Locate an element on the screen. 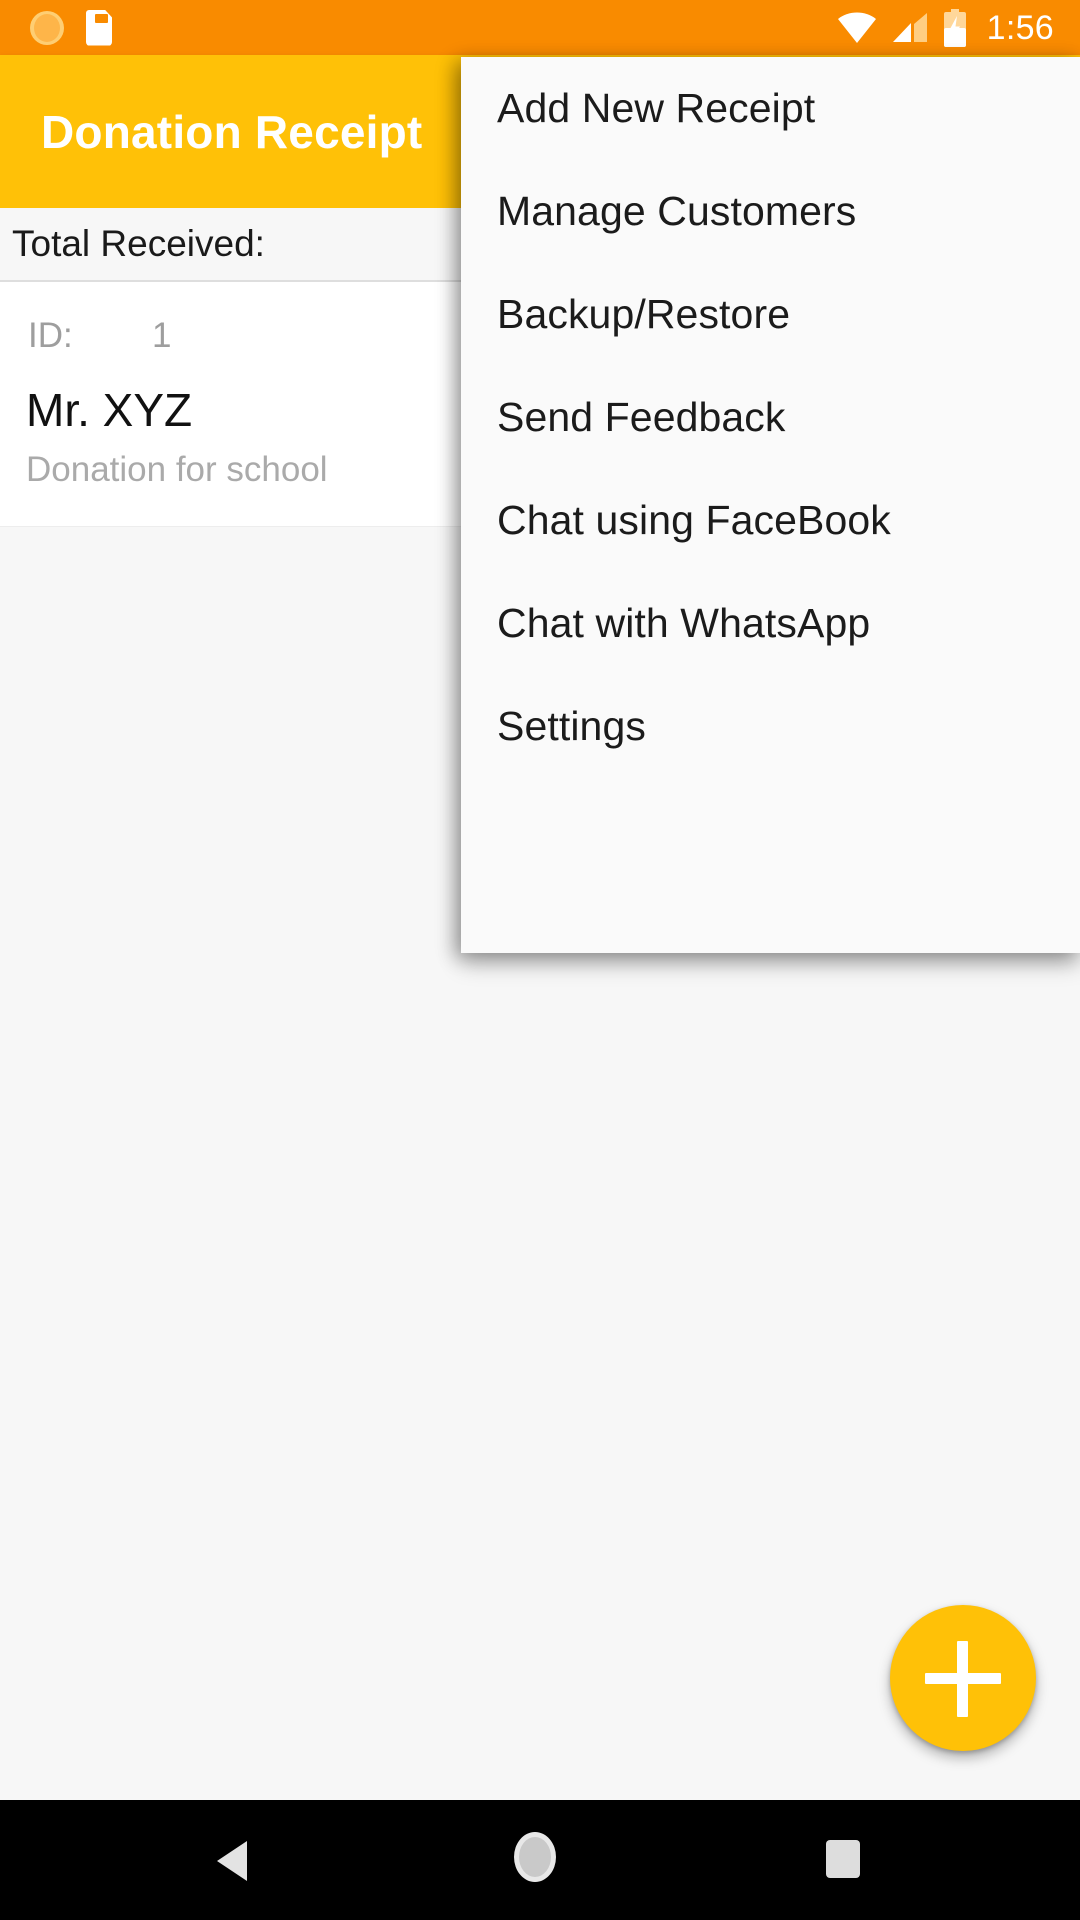 The image size is (1080, 1920). status-bar: 1:56 is located at coordinates (540, 27).